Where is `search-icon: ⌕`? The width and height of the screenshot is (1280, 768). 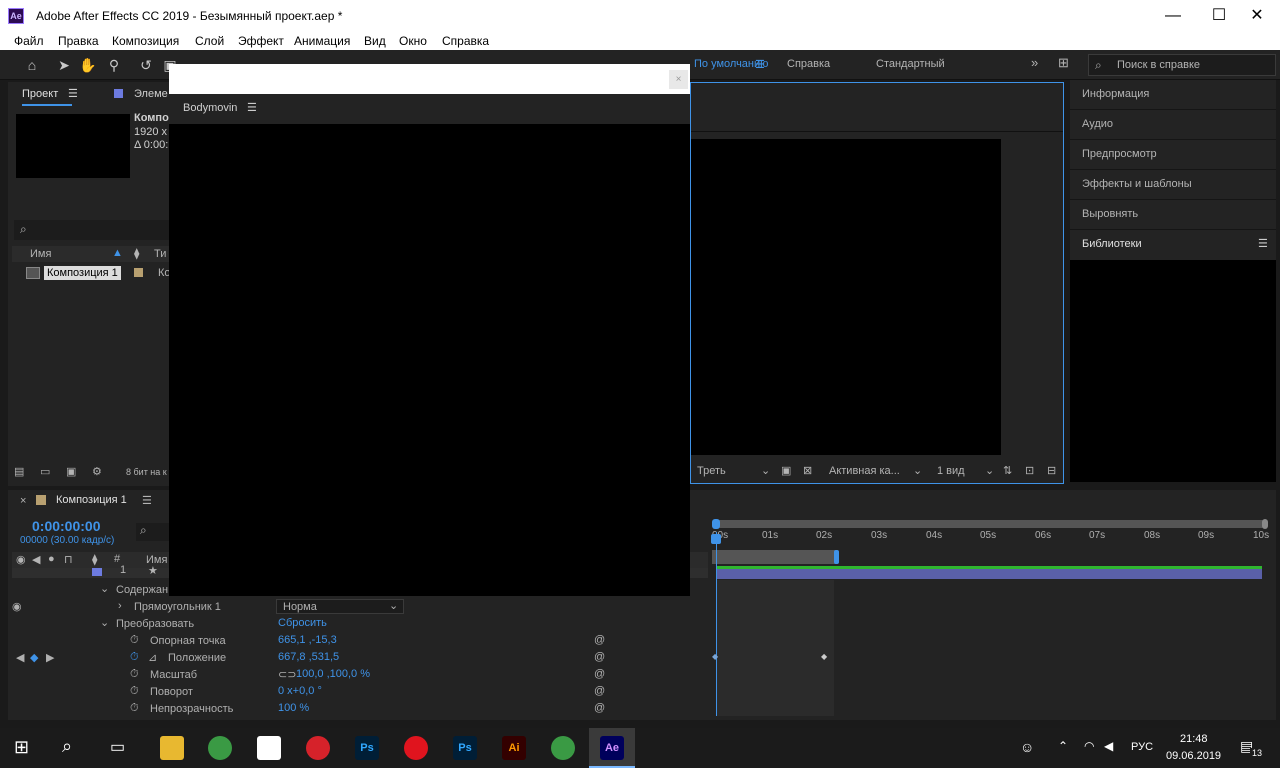 search-icon: ⌕ is located at coordinates (67, 746).